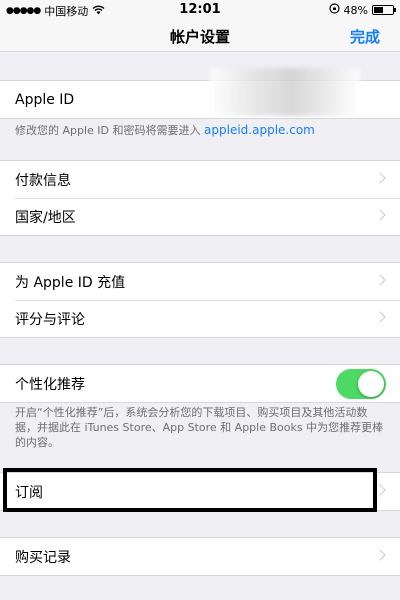 This screenshot has width=400, height=600. What do you see at coordinates (285, 92) in the screenshot?
I see `redacted-apple-id` at bounding box center [285, 92].